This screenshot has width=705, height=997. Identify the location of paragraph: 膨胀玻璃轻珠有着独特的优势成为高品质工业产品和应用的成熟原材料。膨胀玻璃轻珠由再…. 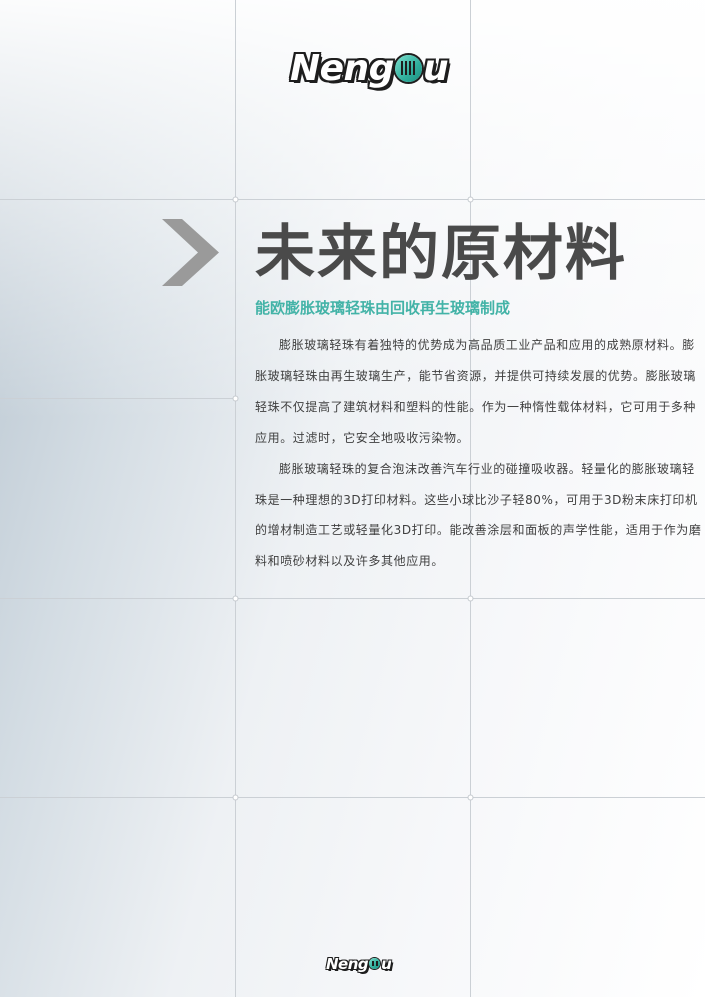
(476, 391).